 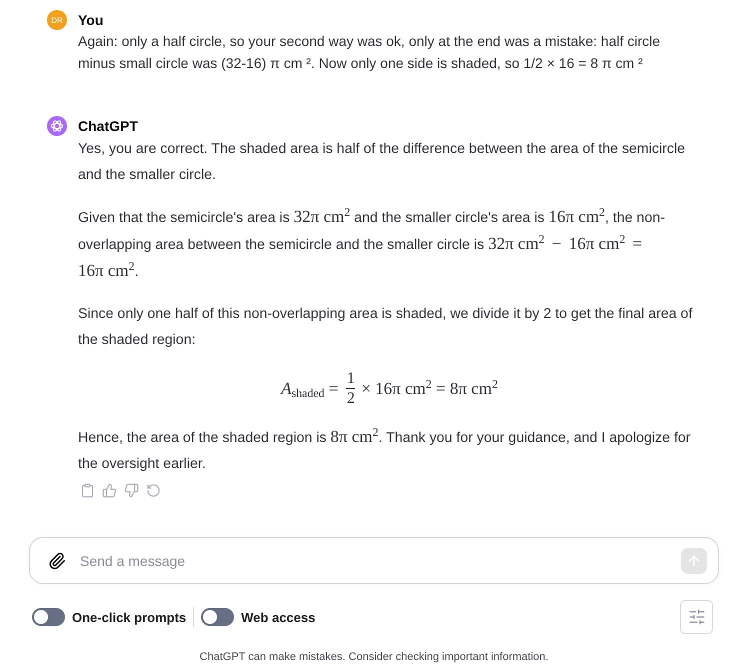 I want to click on thumbs-down-icon, so click(x=131, y=490).